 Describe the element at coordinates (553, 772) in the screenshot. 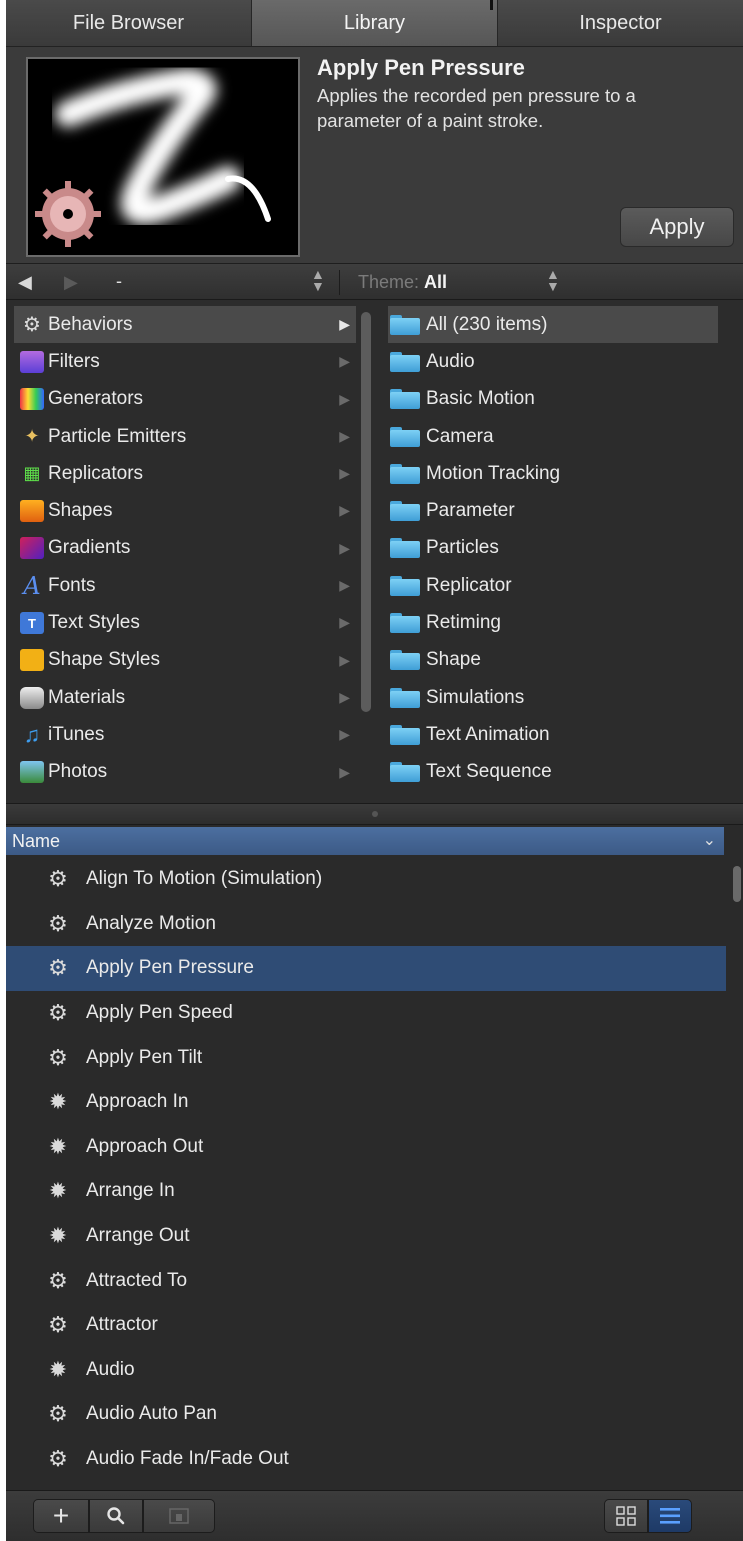

I see `subcategory-item: Text Sequence` at that location.